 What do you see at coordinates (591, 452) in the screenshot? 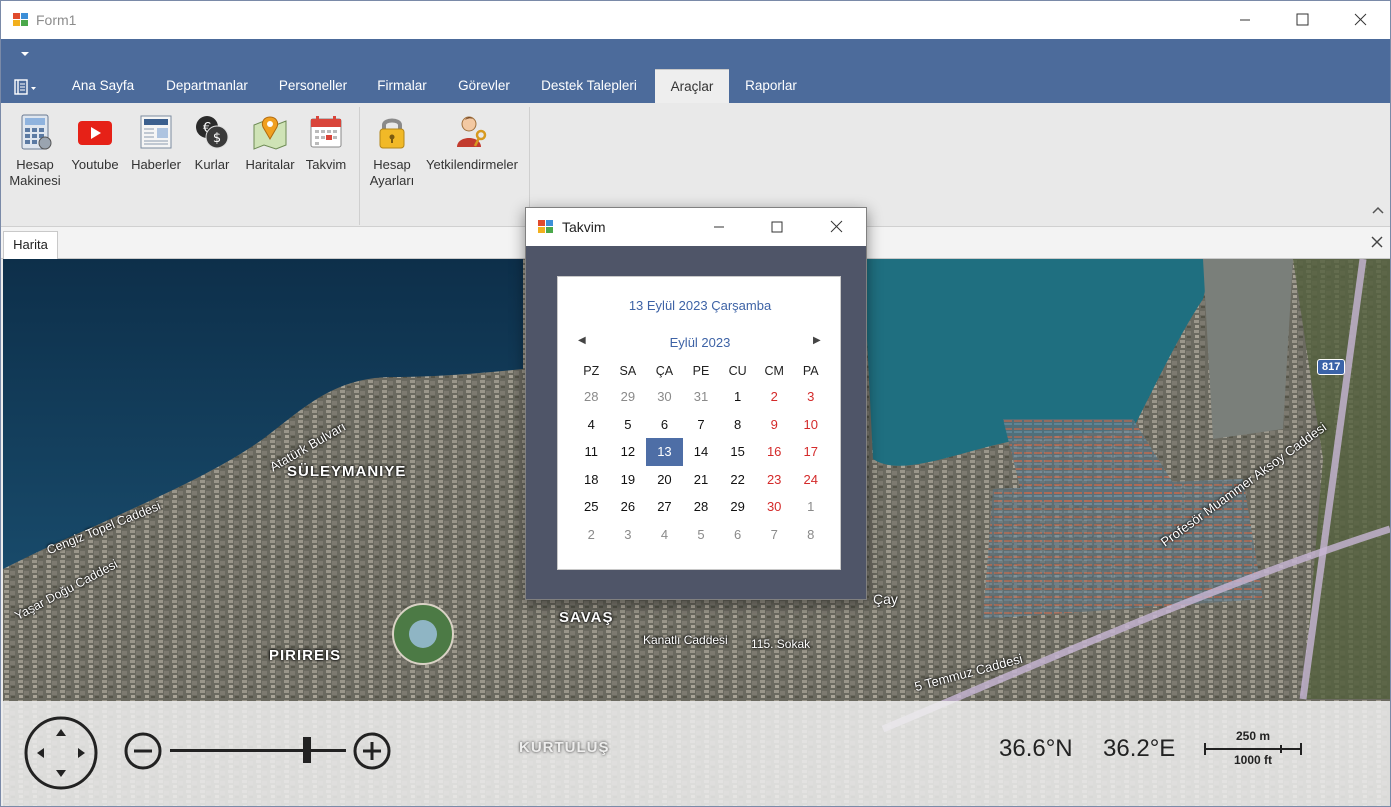
I see `calendar-day-cell: 11` at bounding box center [591, 452].